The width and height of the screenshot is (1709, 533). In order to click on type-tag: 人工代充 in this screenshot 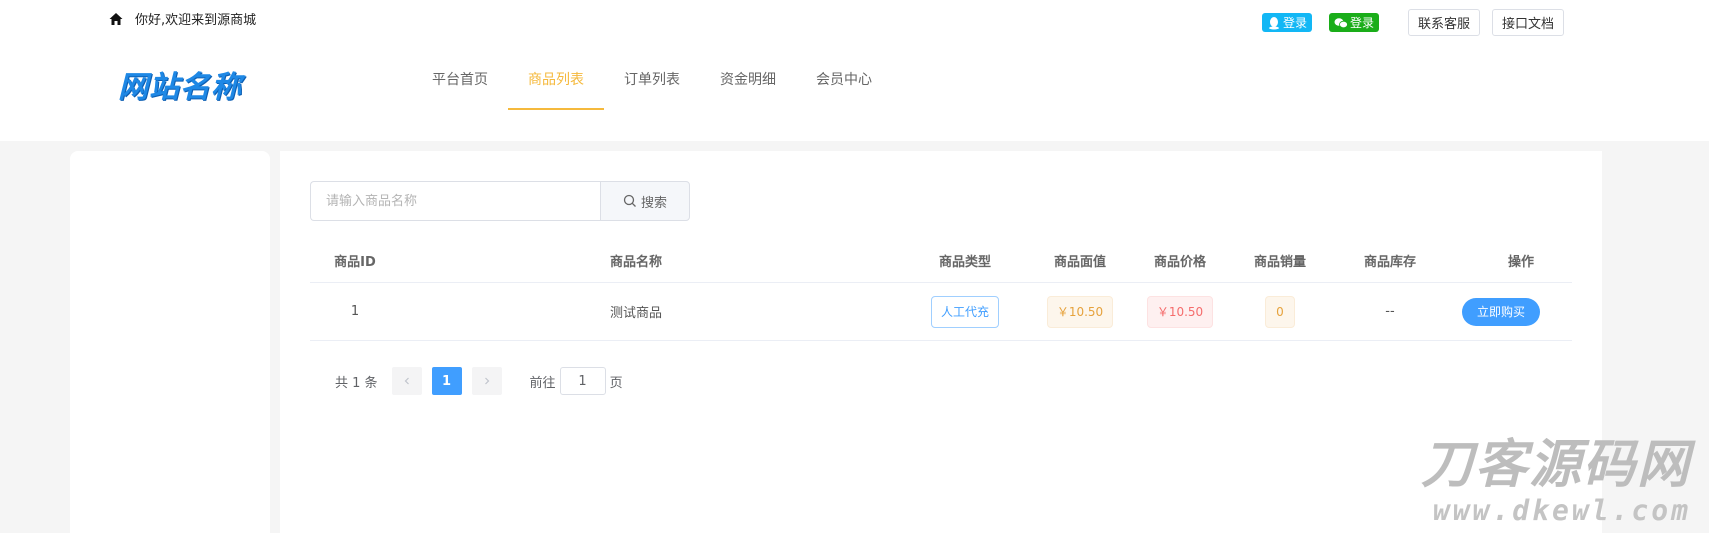, I will do `click(964, 311)`.